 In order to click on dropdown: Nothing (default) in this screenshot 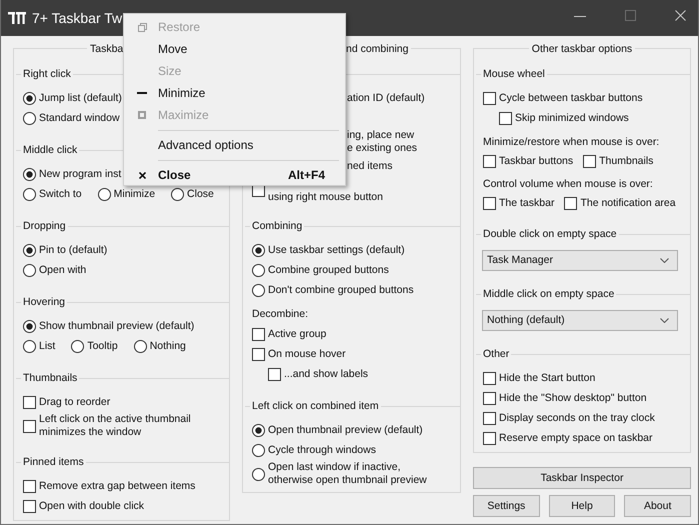, I will do `click(580, 320)`.